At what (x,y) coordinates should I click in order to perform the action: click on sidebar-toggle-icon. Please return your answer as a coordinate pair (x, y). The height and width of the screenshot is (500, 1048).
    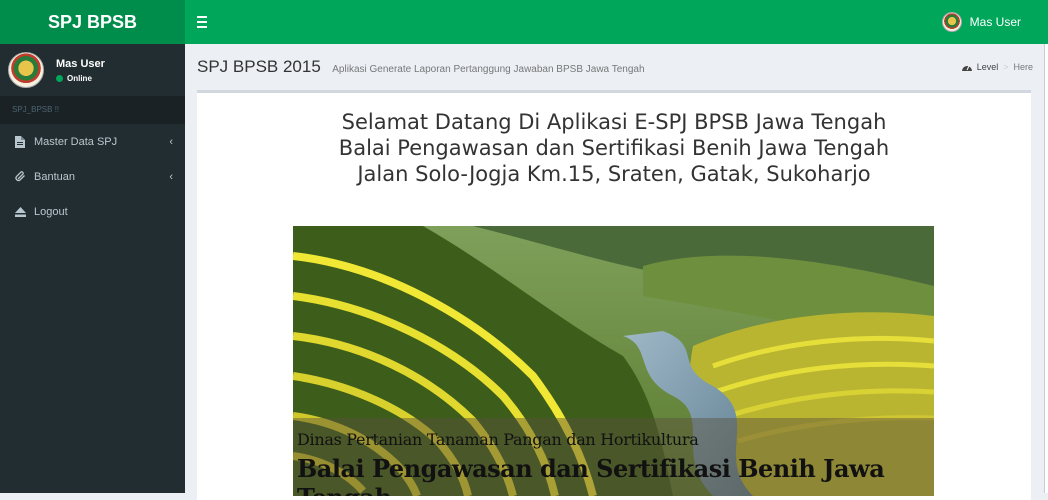
    Looking at the image, I should click on (206, 22).